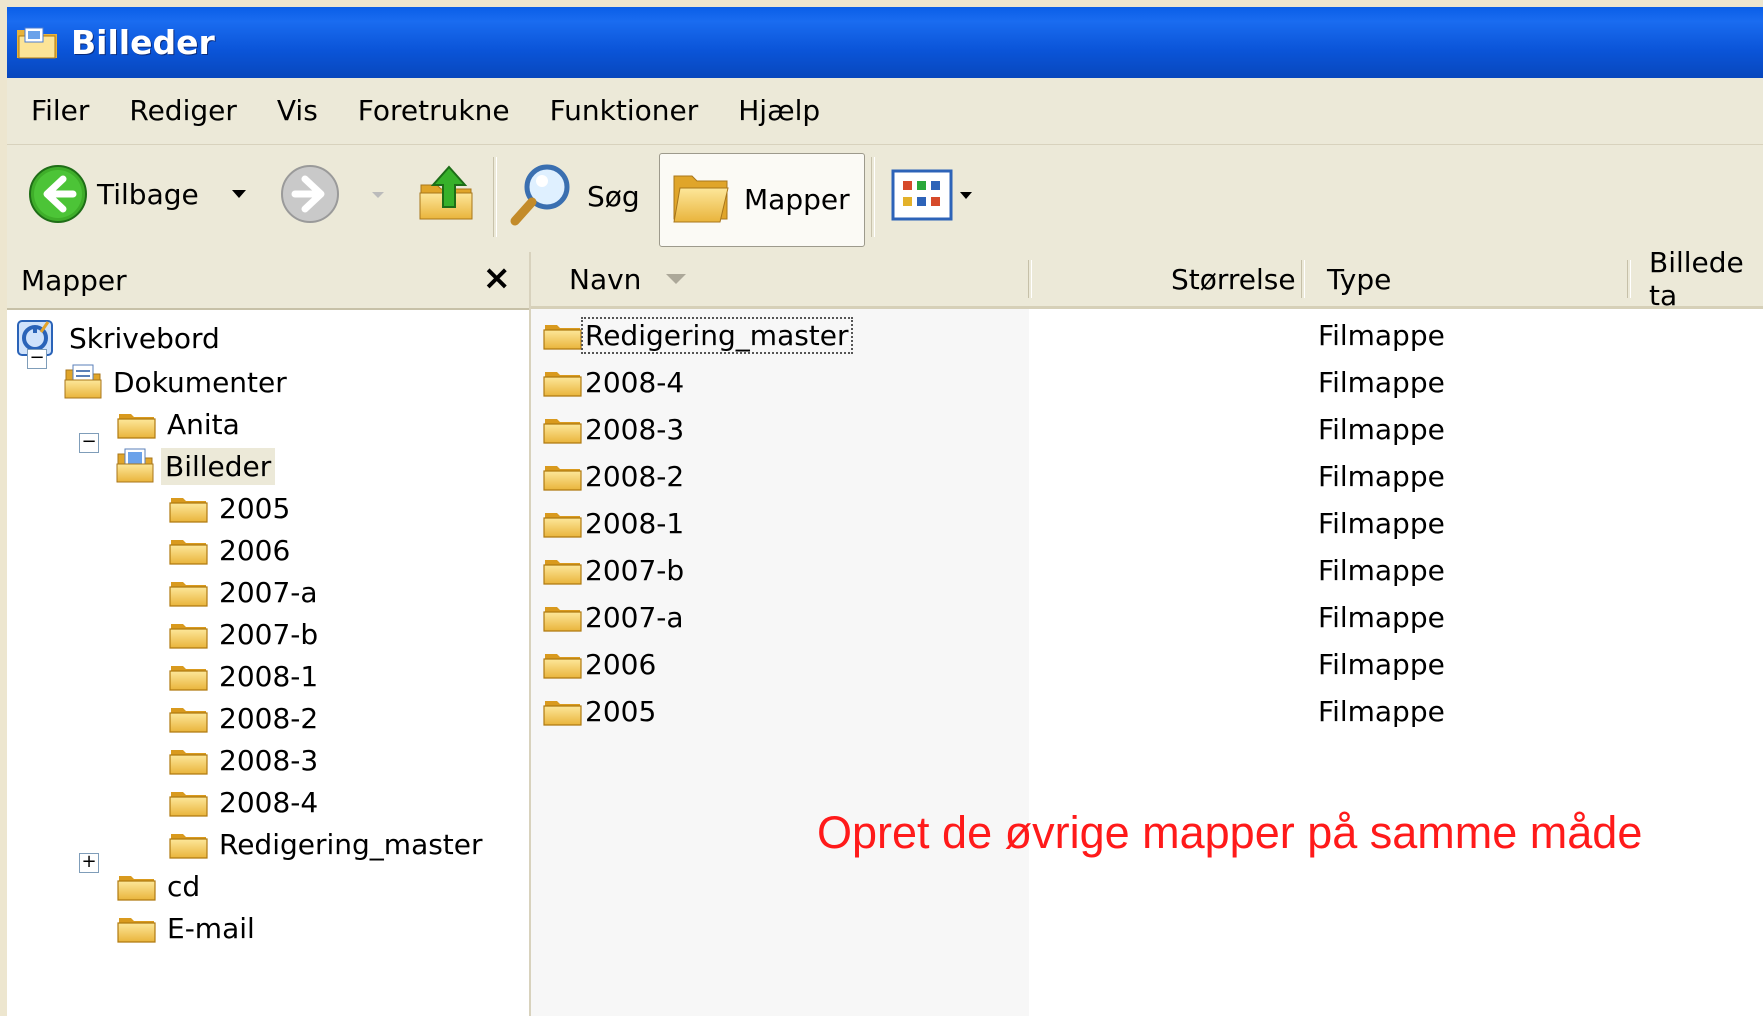  What do you see at coordinates (113, 194) in the screenshot?
I see `back-button: Tilbage` at bounding box center [113, 194].